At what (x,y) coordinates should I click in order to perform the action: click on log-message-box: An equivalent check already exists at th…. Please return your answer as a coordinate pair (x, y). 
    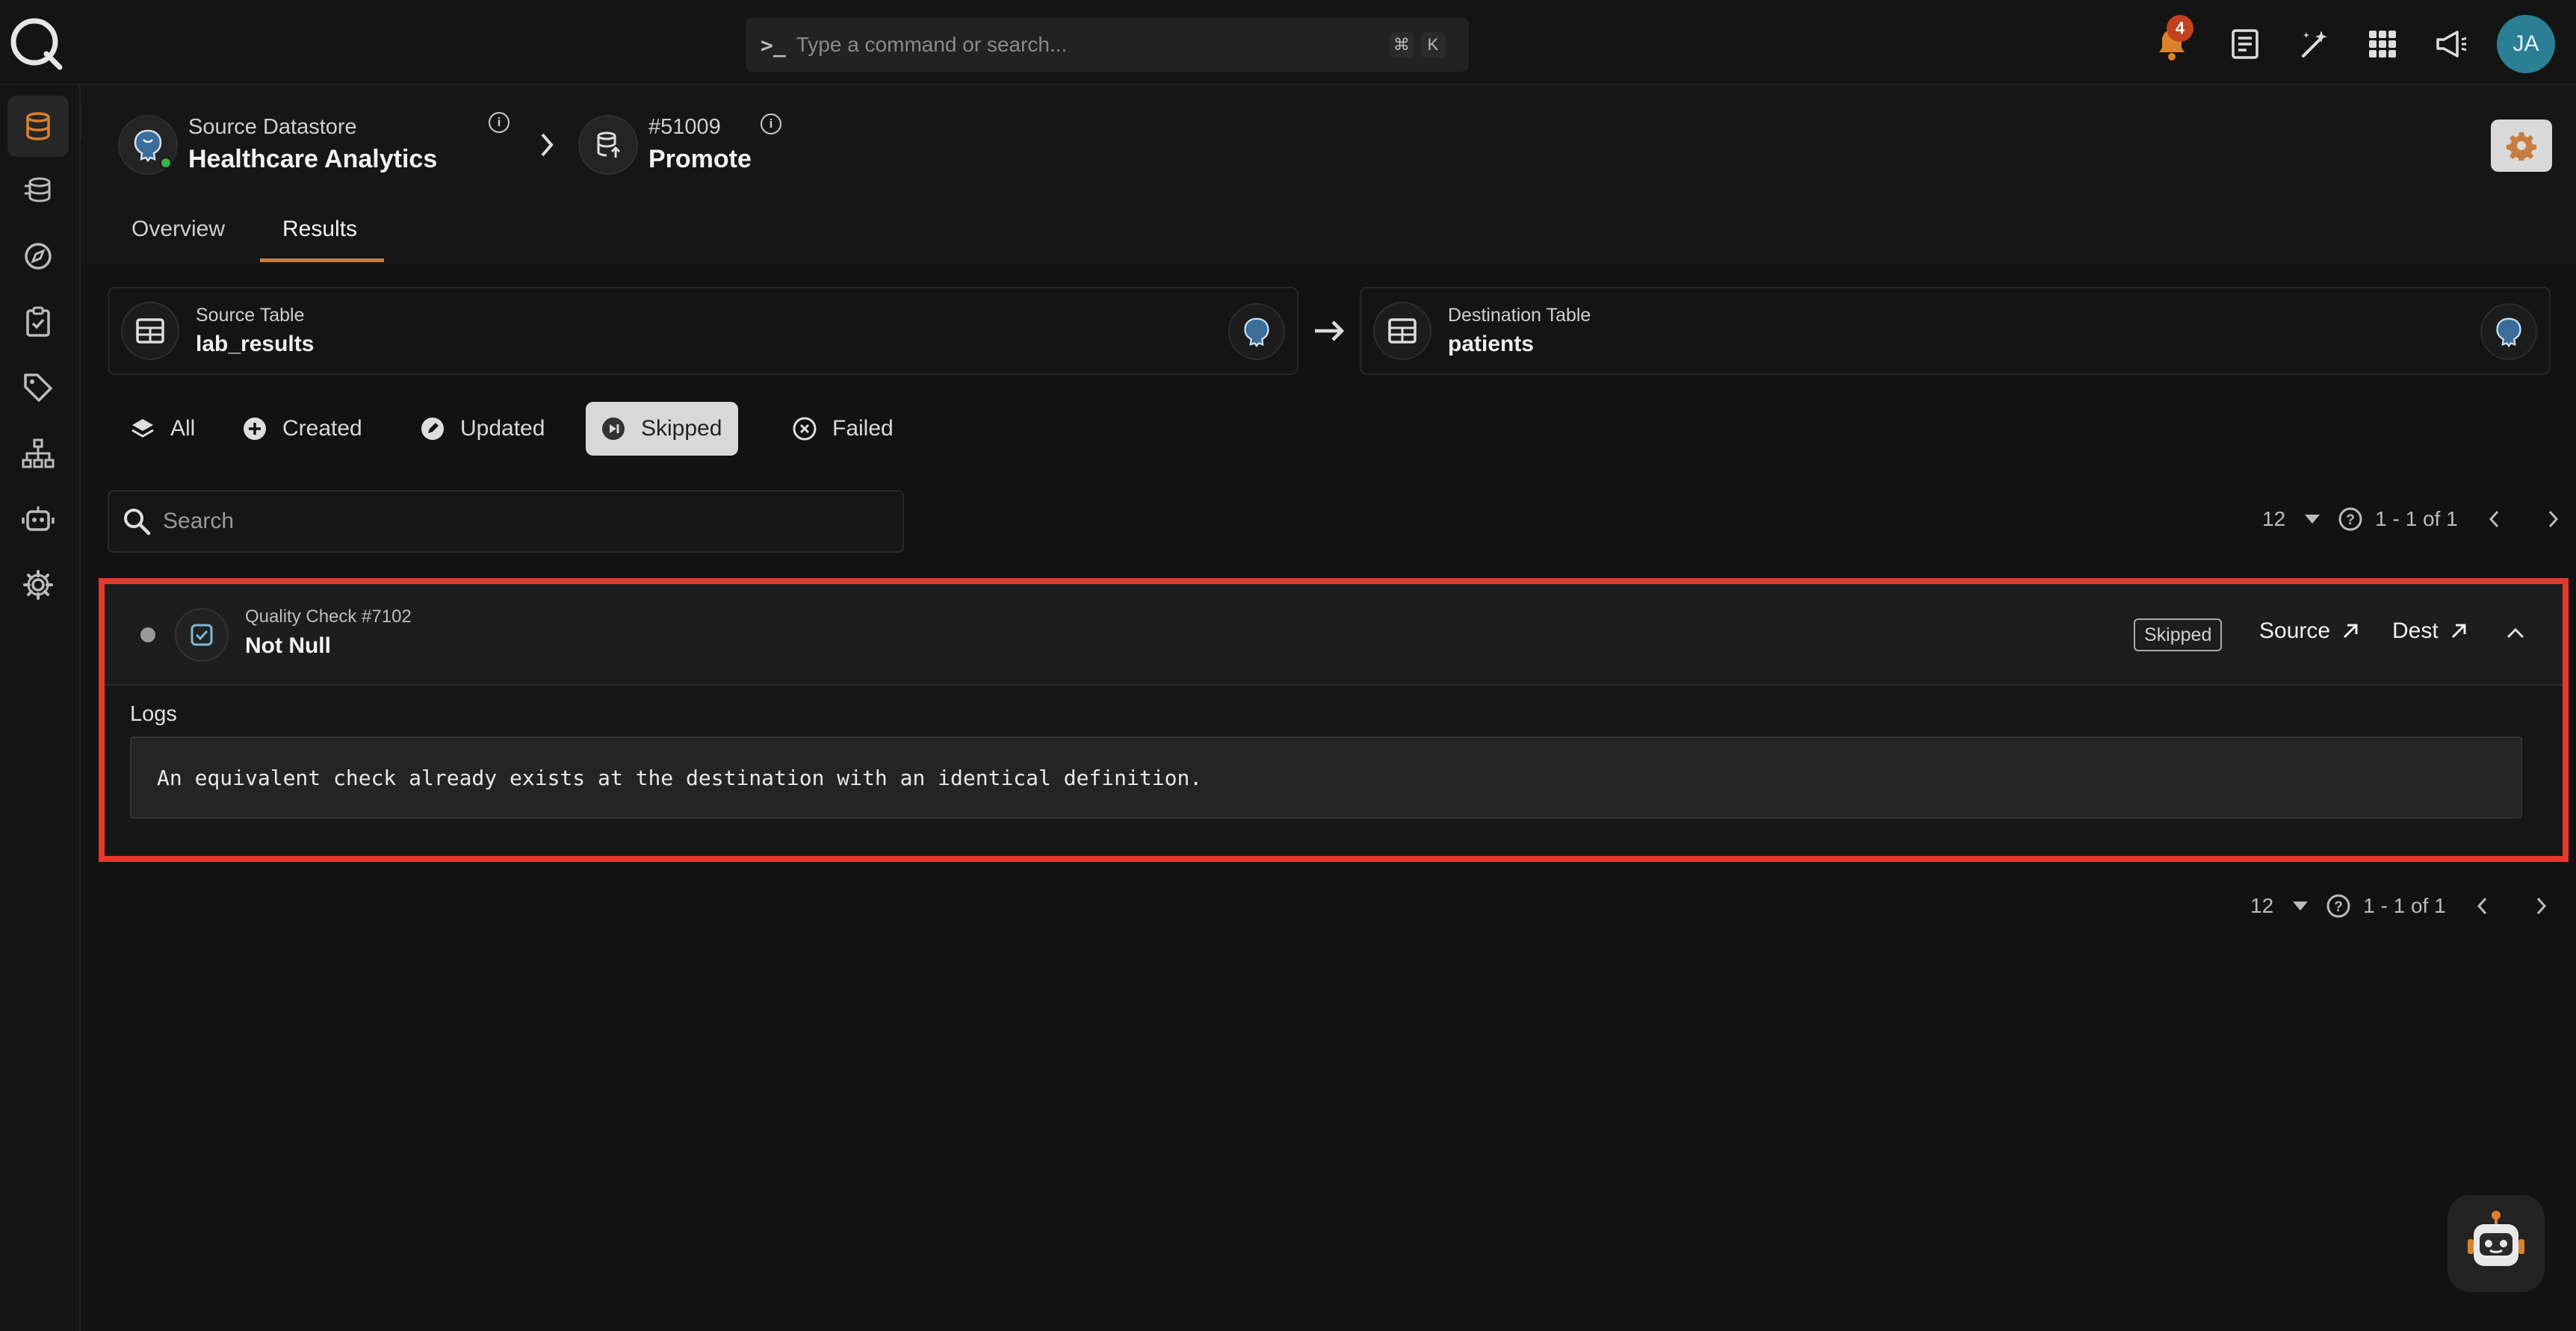
    Looking at the image, I should click on (1326, 777).